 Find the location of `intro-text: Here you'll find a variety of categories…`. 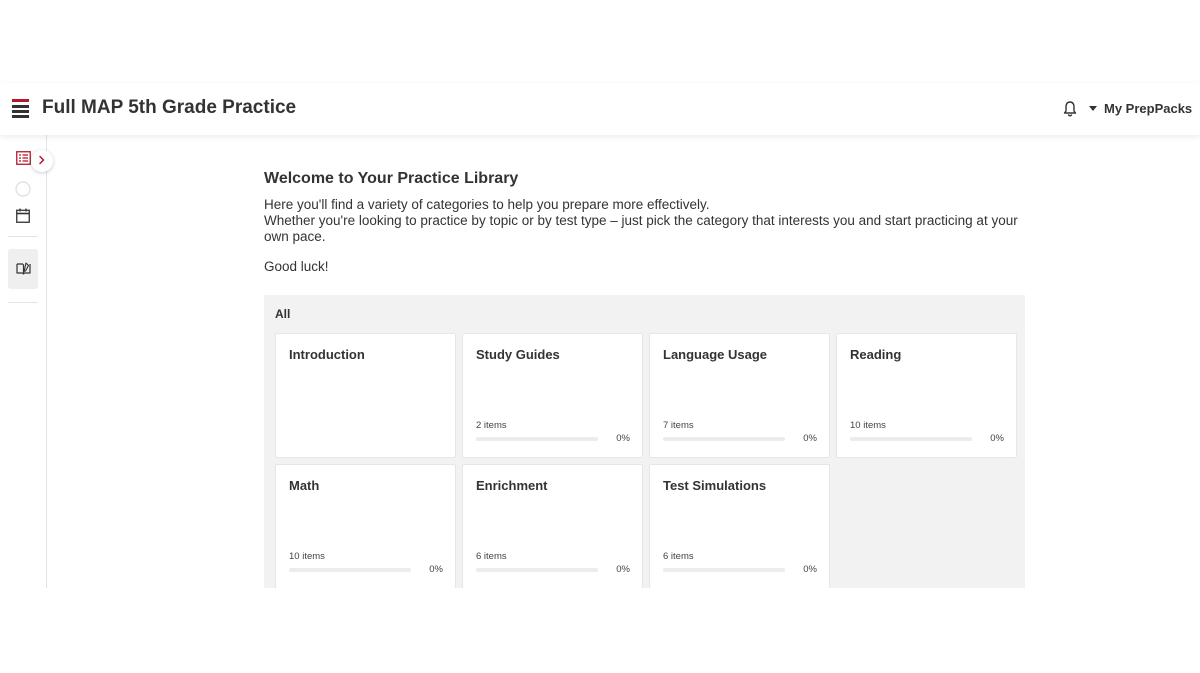

intro-text: Here you'll find a variety of categories… is located at coordinates (644, 221).